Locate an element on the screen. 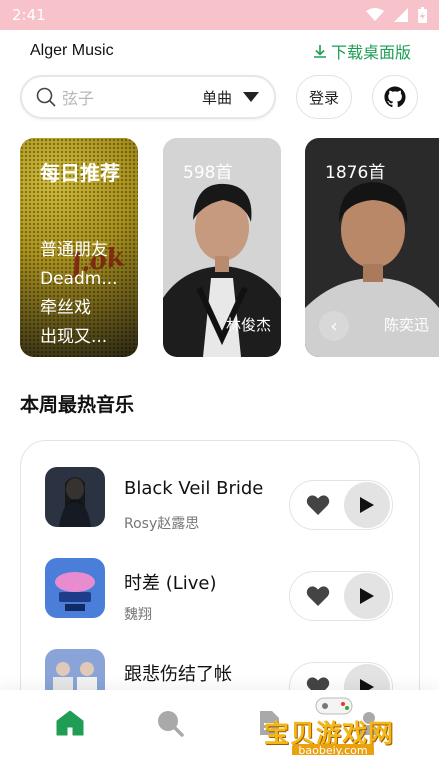 The height and width of the screenshot is (780, 439). gamepad-icon is located at coordinates (334, 706).